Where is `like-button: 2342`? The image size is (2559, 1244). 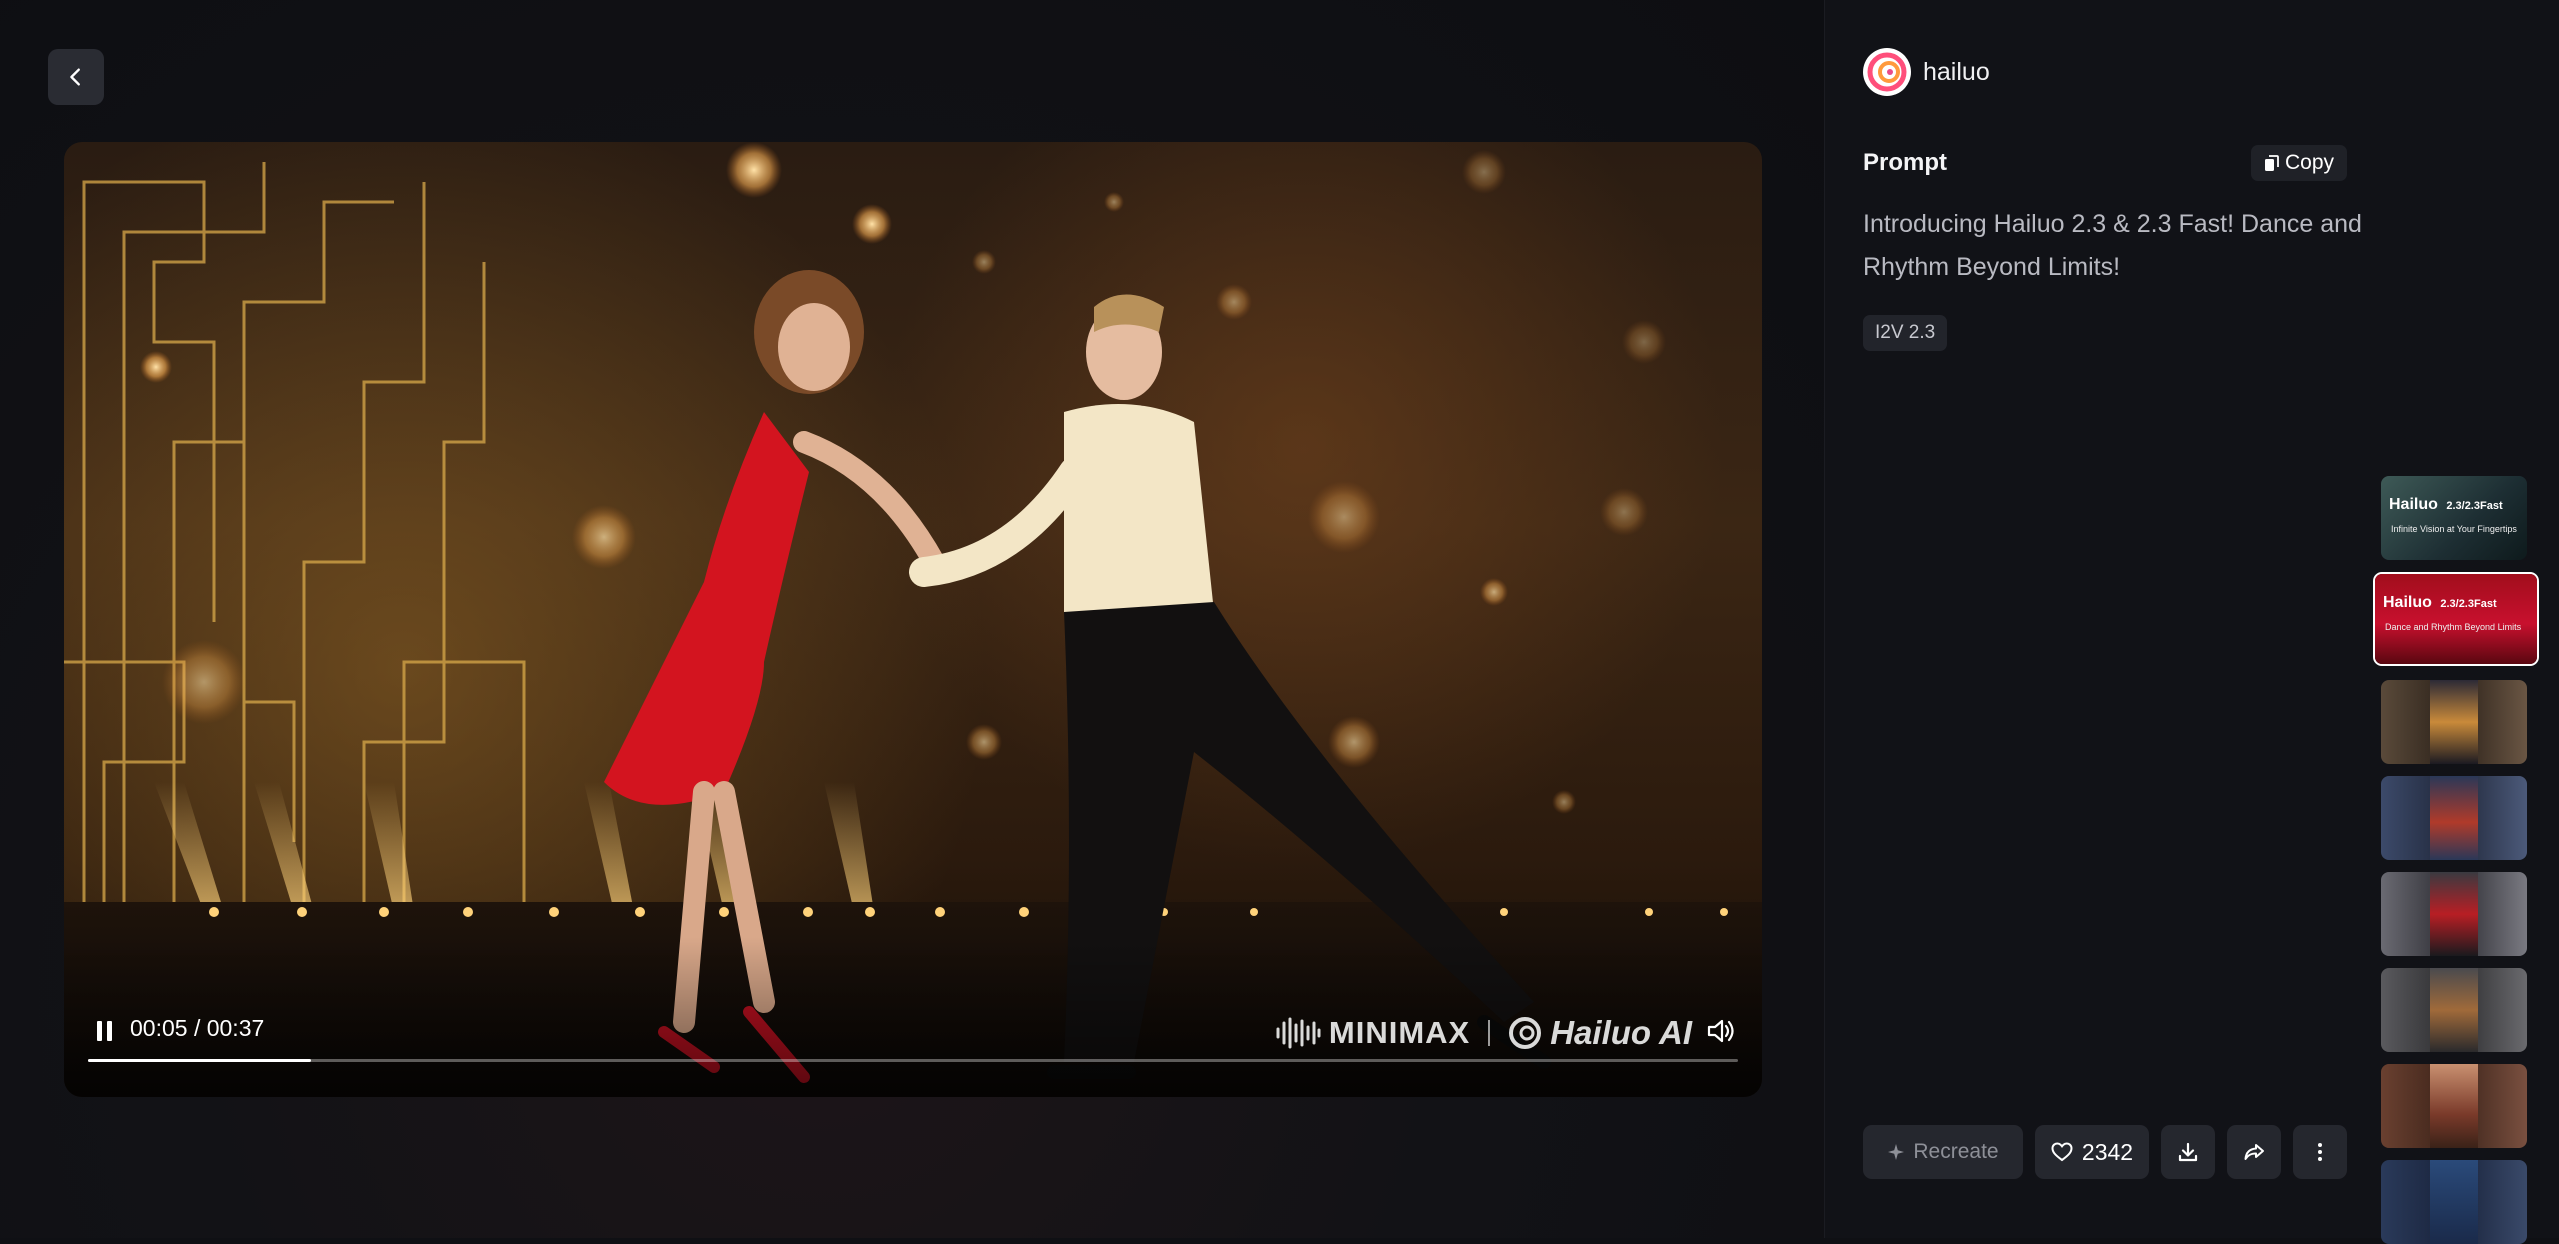
like-button: 2342 is located at coordinates (2092, 1152).